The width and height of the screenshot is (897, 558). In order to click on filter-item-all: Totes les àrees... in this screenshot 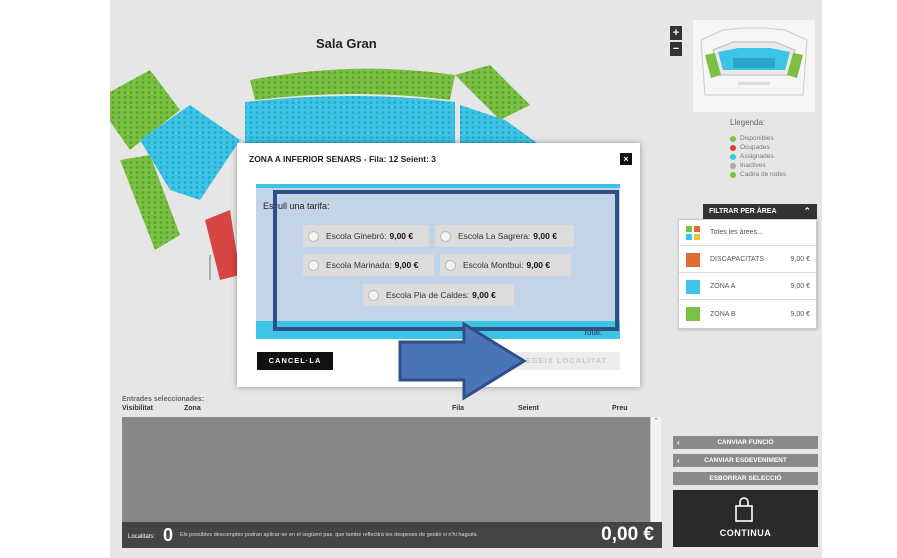, I will do `click(747, 233)`.